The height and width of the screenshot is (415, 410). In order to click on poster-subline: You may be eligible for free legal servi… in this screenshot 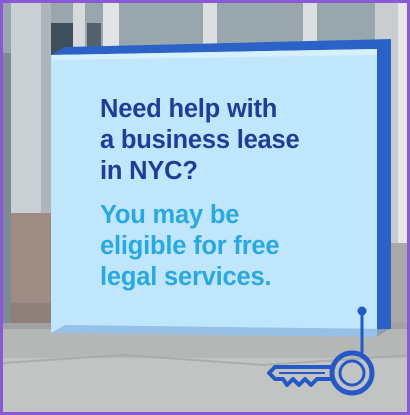, I will do `click(190, 246)`.